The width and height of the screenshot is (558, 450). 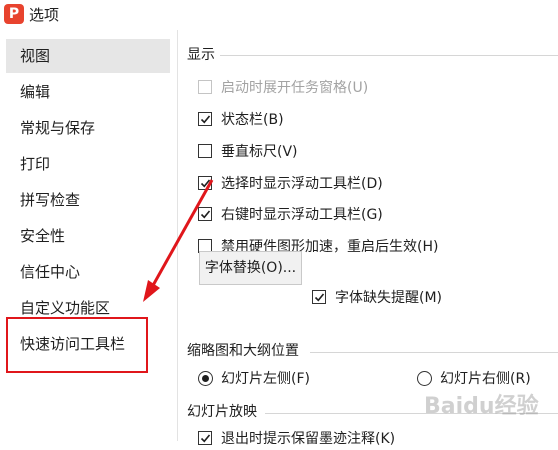 What do you see at coordinates (481, 406) in the screenshot?
I see `watermark: Baidu经验` at bounding box center [481, 406].